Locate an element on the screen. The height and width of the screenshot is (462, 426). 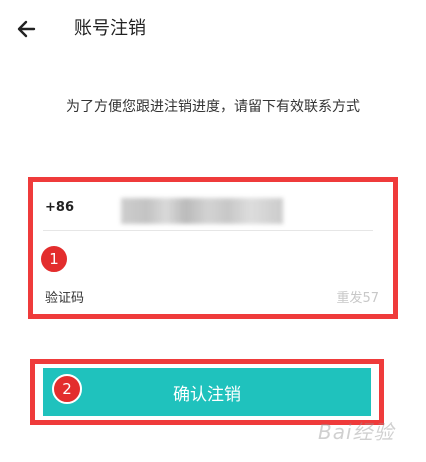
resend-button: 重发57 is located at coordinates (357, 296).